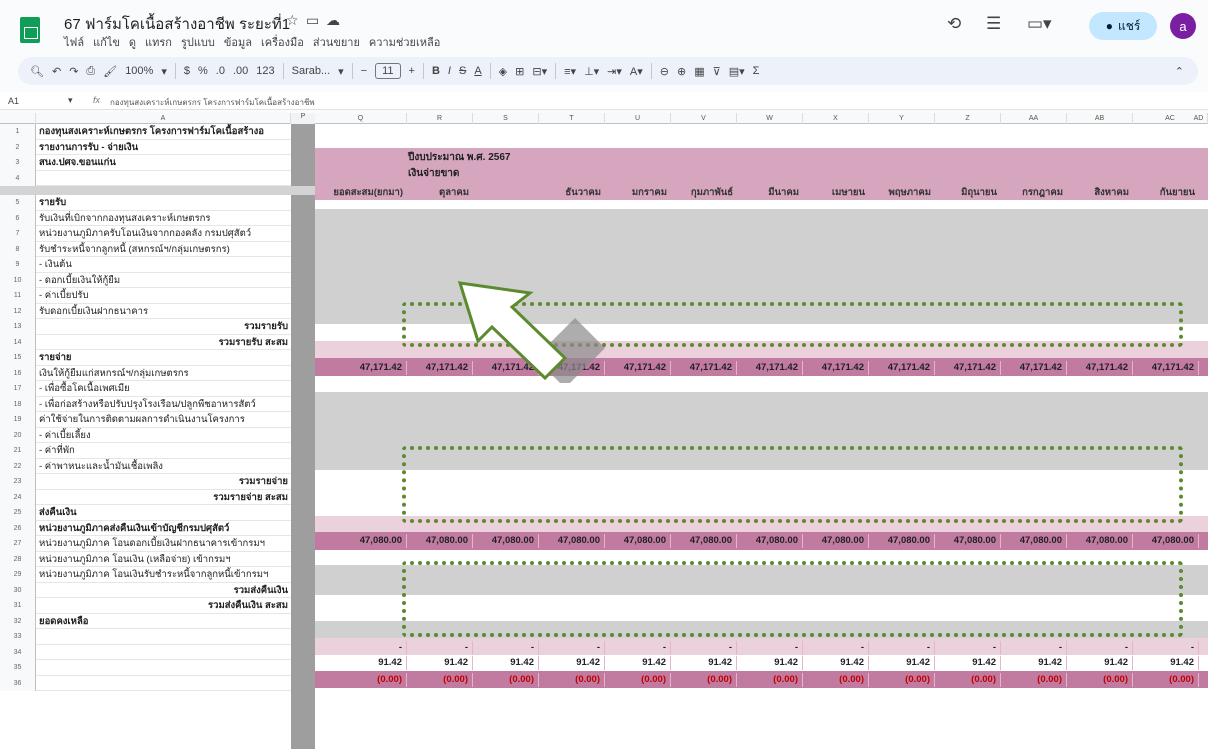  What do you see at coordinates (756, 71) in the screenshot?
I see `functions-icon: Σ` at bounding box center [756, 71].